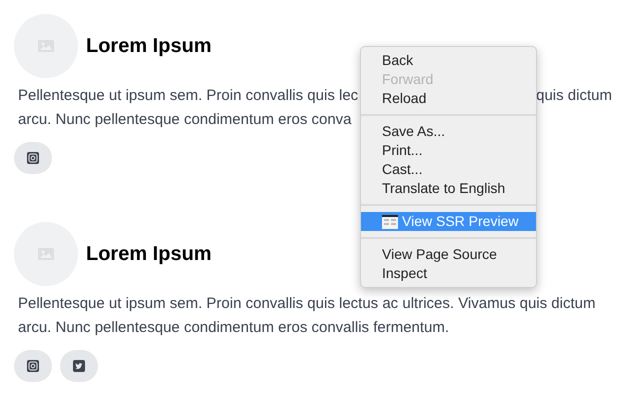  What do you see at coordinates (448, 273) in the screenshot?
I see `menu-item: Inspect` at bounding box center [448, 273].